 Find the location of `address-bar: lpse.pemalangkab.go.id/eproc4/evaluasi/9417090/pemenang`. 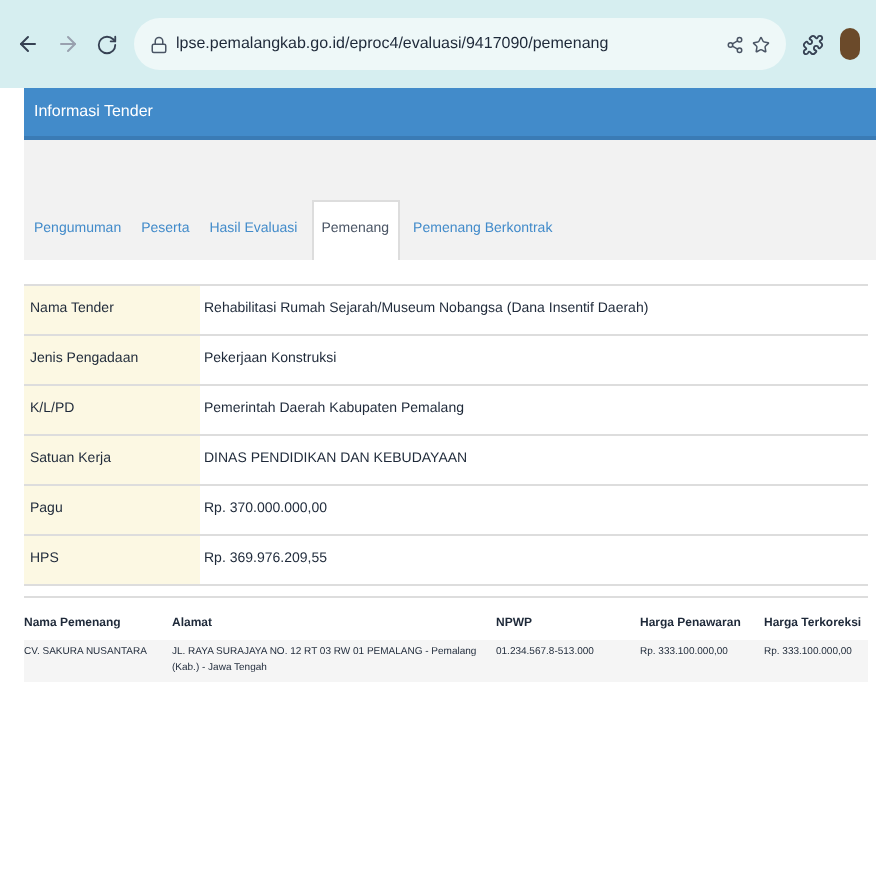

address-bar: lpse.pemalangkab.go.id/eproc4/evaluasi/9417090/pemenang is located at coordinates (460, 44).